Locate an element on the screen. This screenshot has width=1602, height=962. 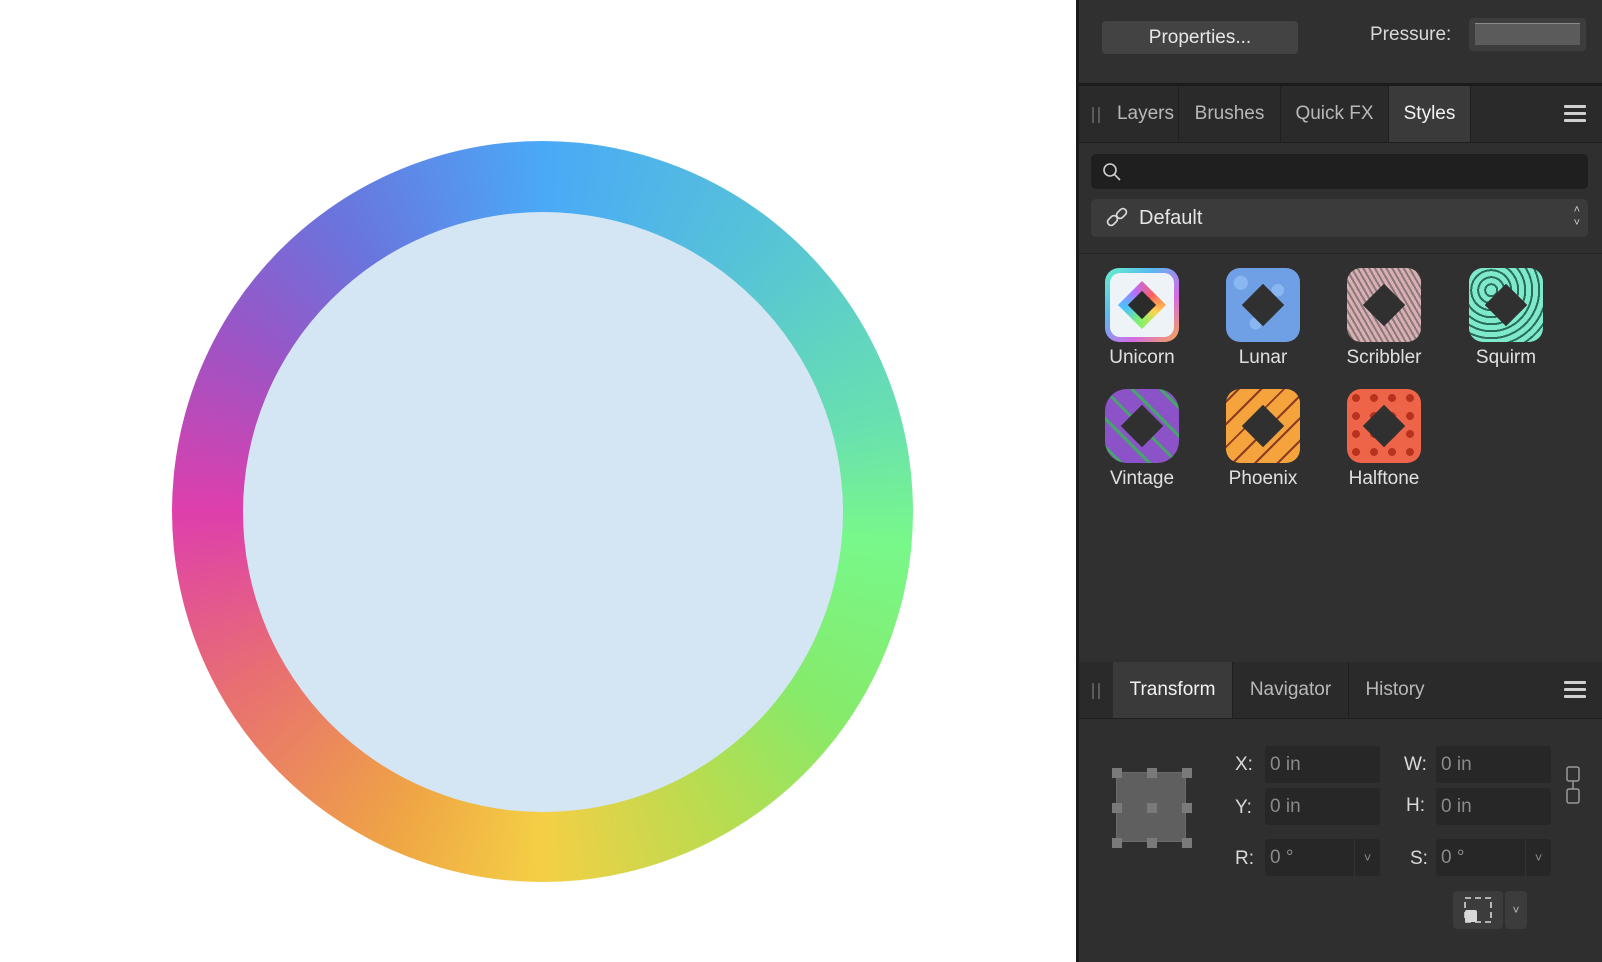
search-icon is located at coordinates (1112, 172).